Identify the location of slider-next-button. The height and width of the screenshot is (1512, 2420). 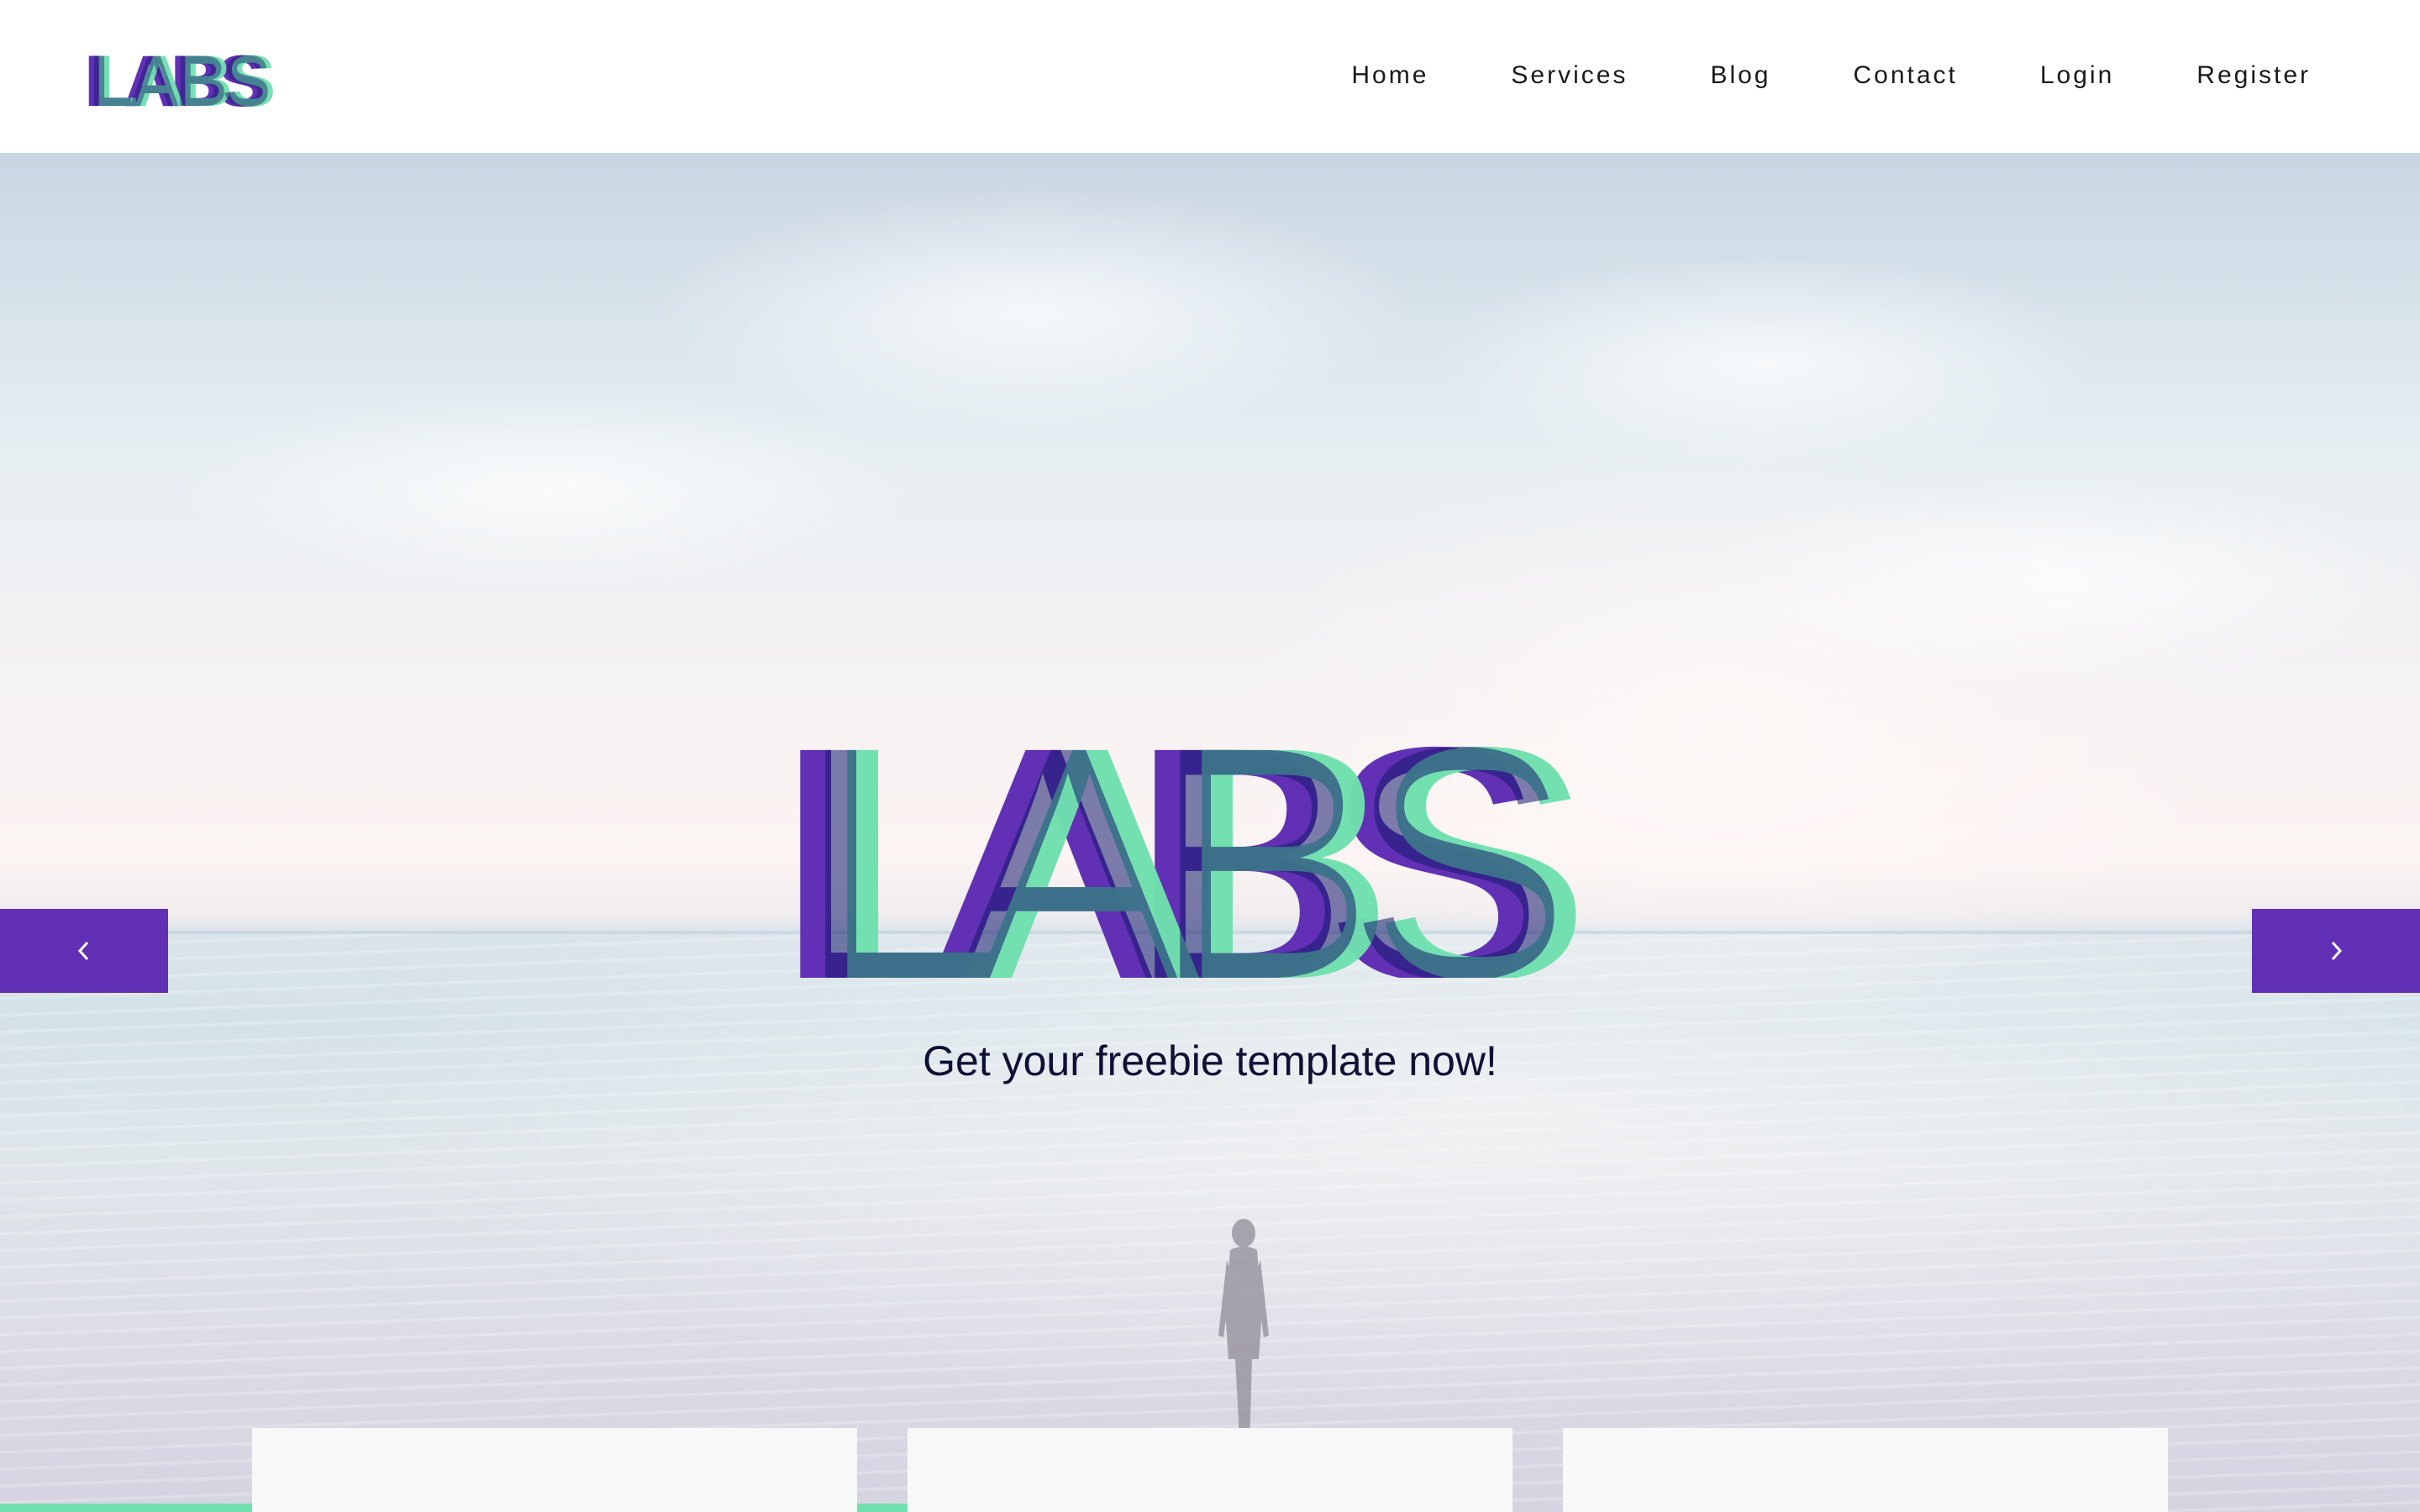
(2336, 951).